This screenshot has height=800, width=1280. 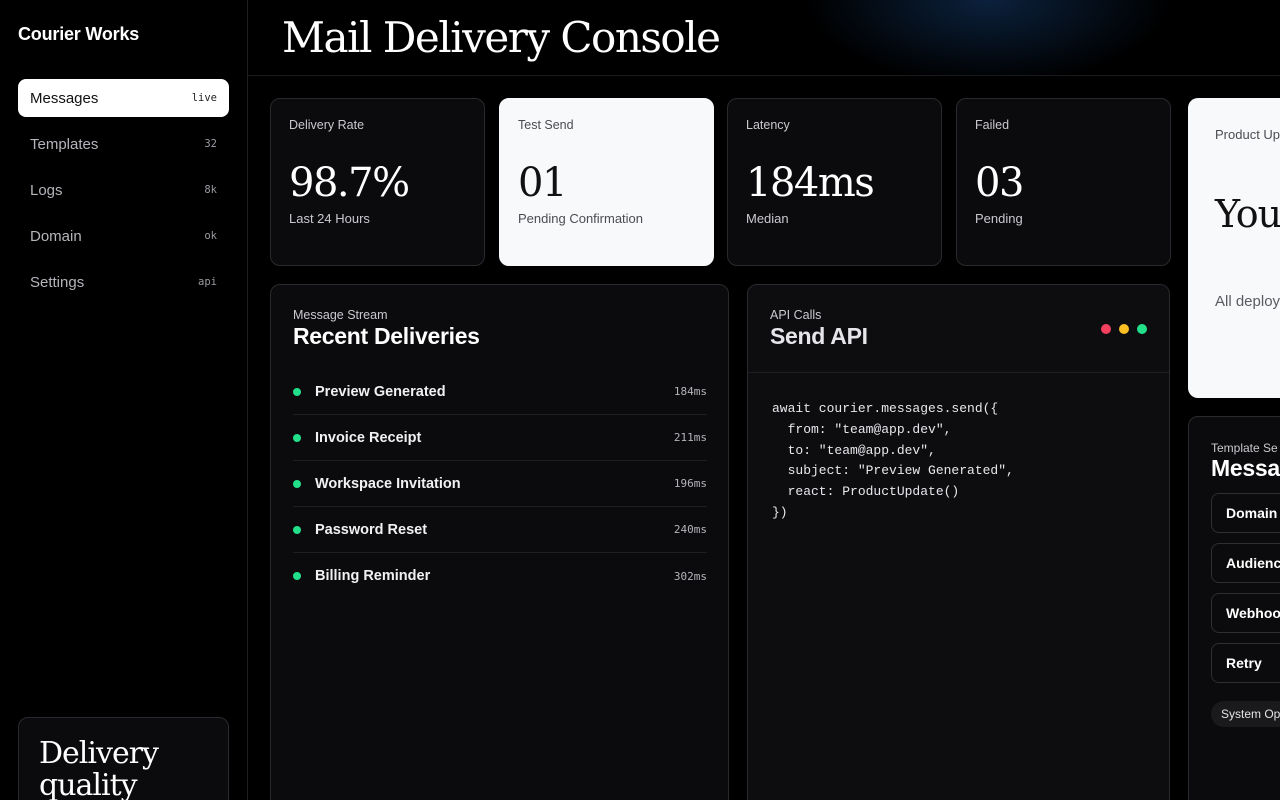 I want to click on delivery-quality-card: Delivery quality, so click(x=123, y=758).